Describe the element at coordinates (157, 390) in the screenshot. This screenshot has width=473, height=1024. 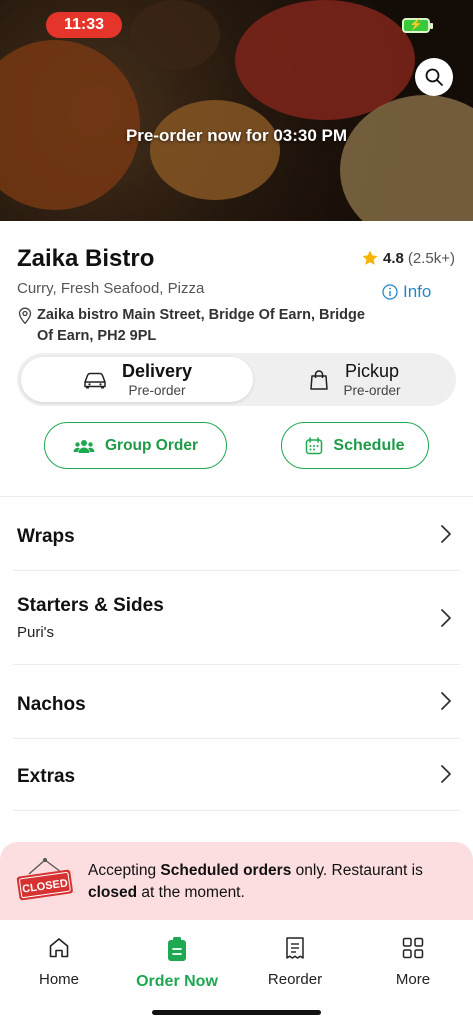
I see `delivery-sub: Pre-order` at that location.